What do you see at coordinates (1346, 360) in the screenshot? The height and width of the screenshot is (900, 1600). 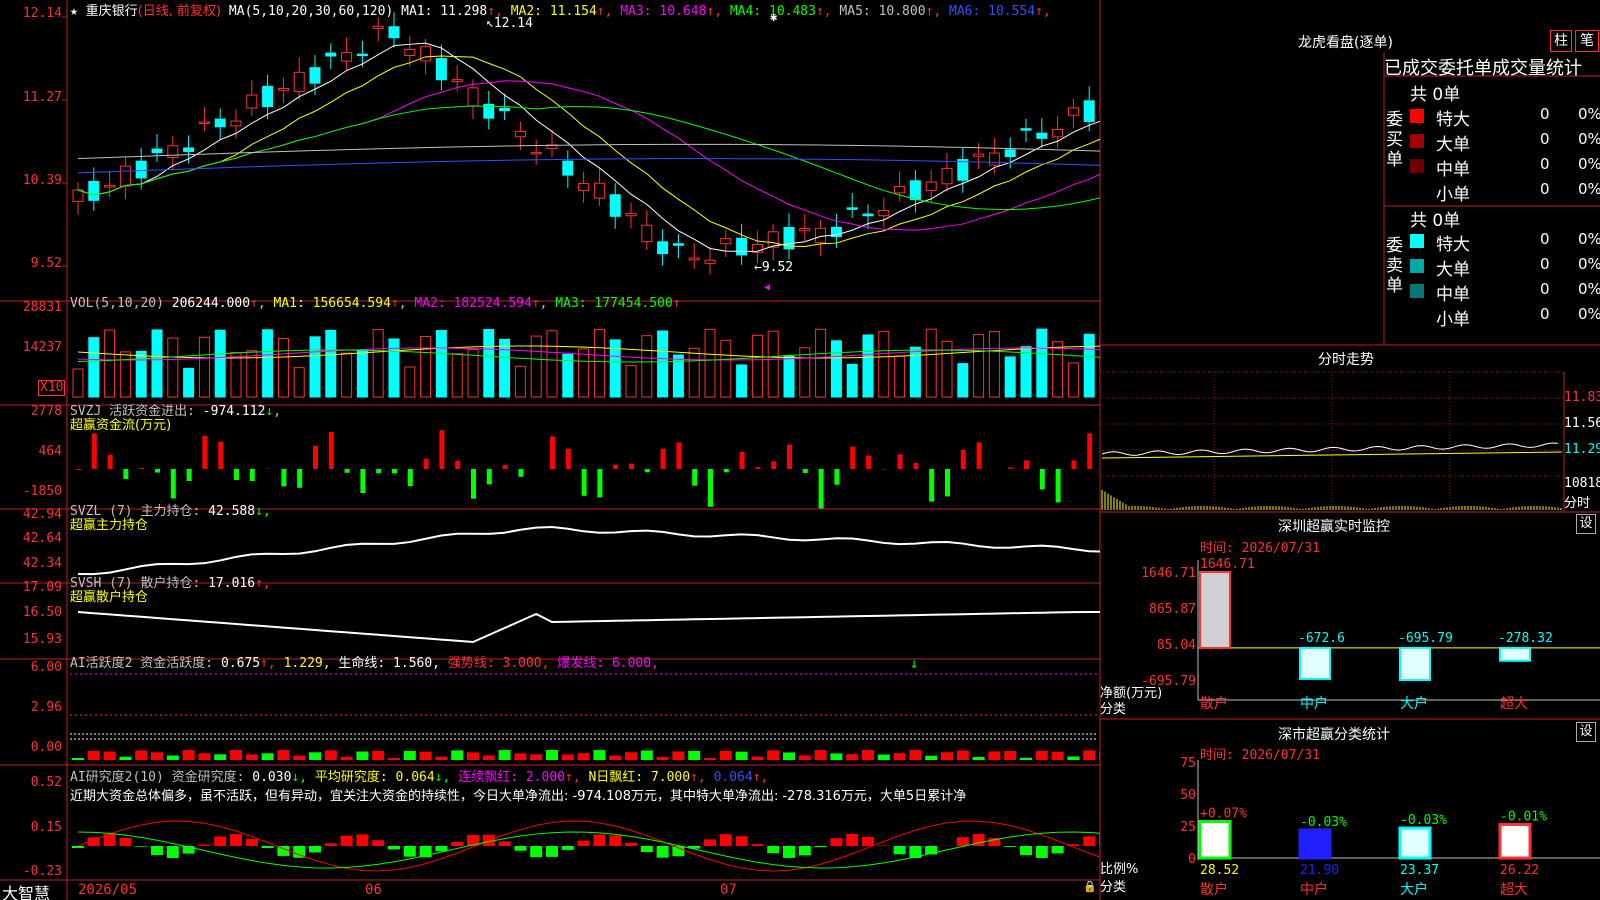 I see `intraday-title: 分时走势` at bounding box center [1346, 360].